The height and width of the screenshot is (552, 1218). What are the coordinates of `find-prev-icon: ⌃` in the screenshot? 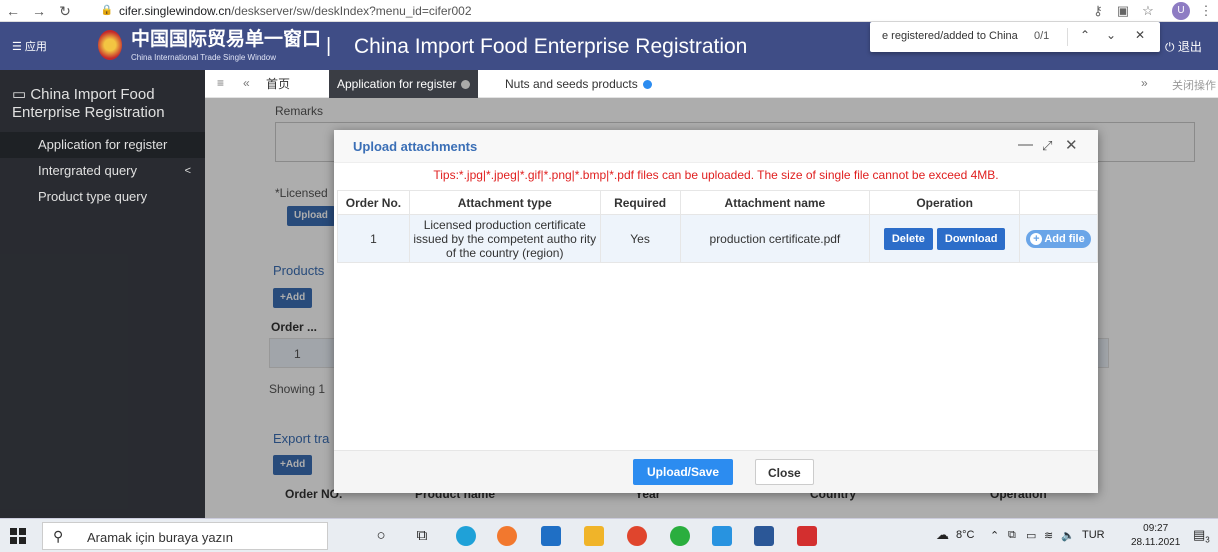 It's located at (1085, 35).